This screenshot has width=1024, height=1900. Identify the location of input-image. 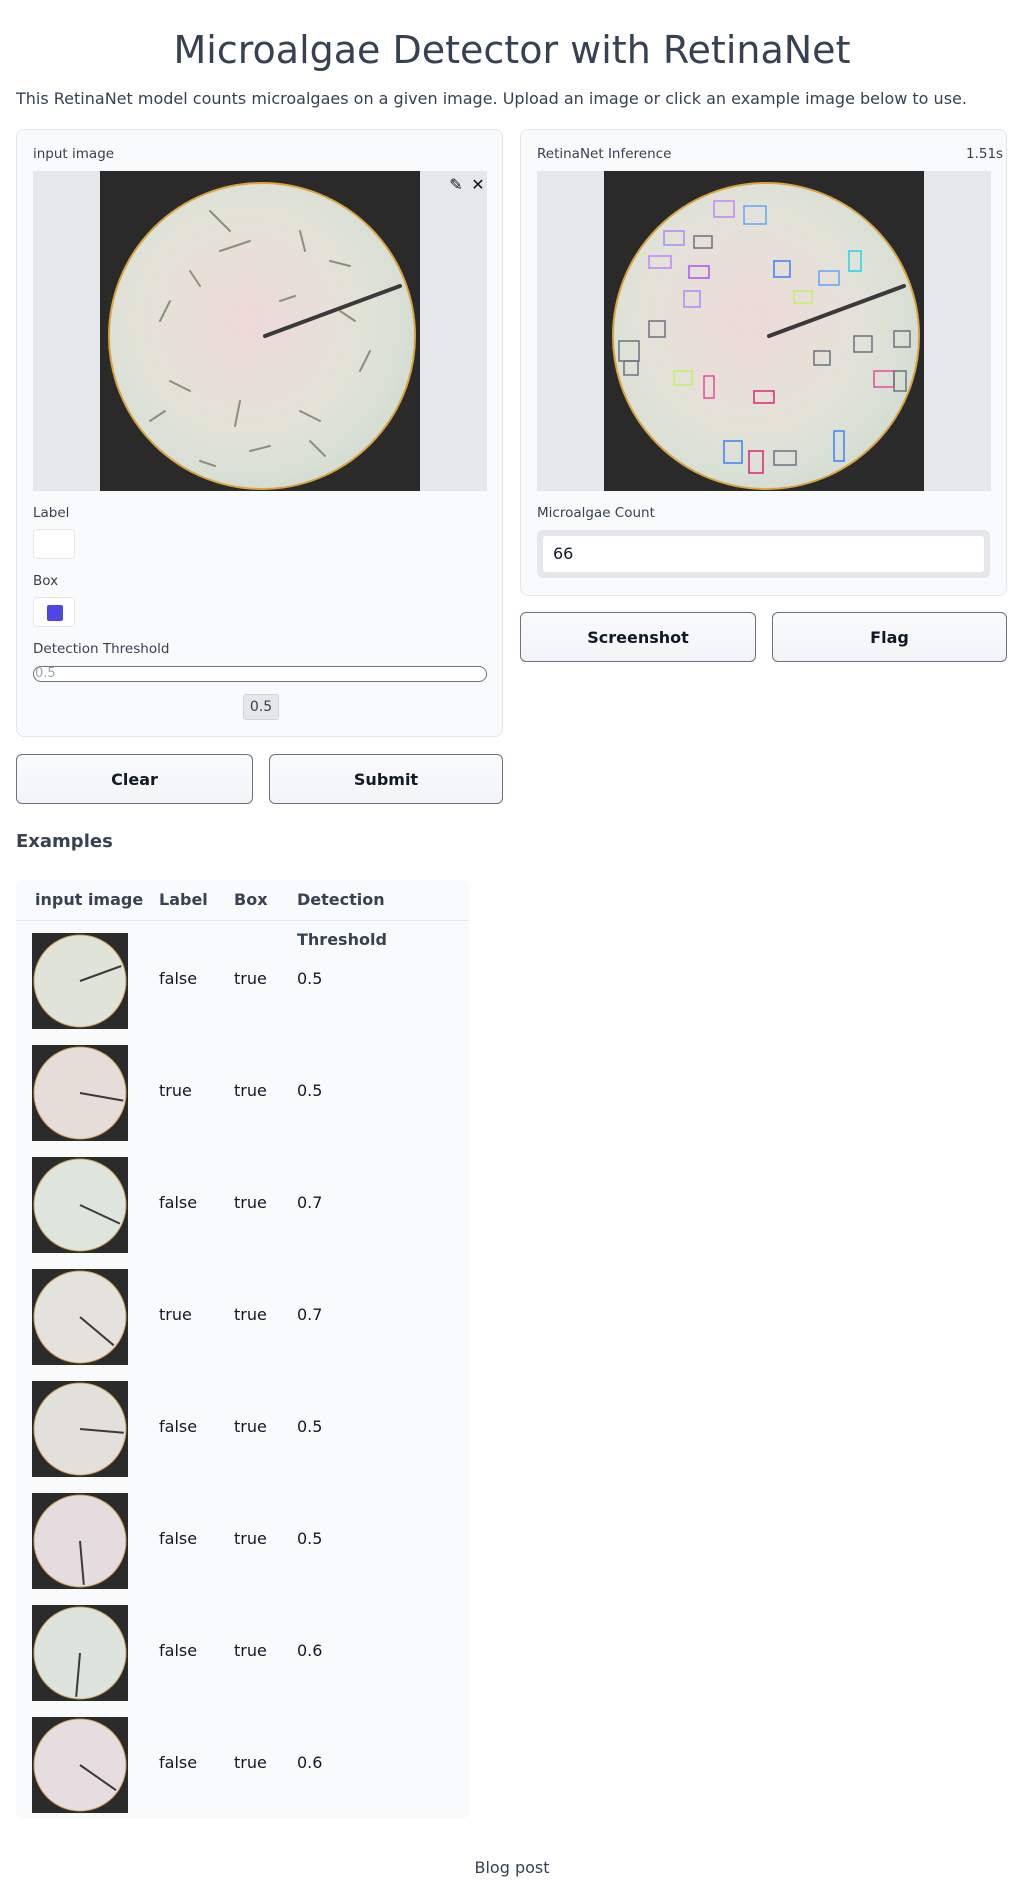
(260, 331).